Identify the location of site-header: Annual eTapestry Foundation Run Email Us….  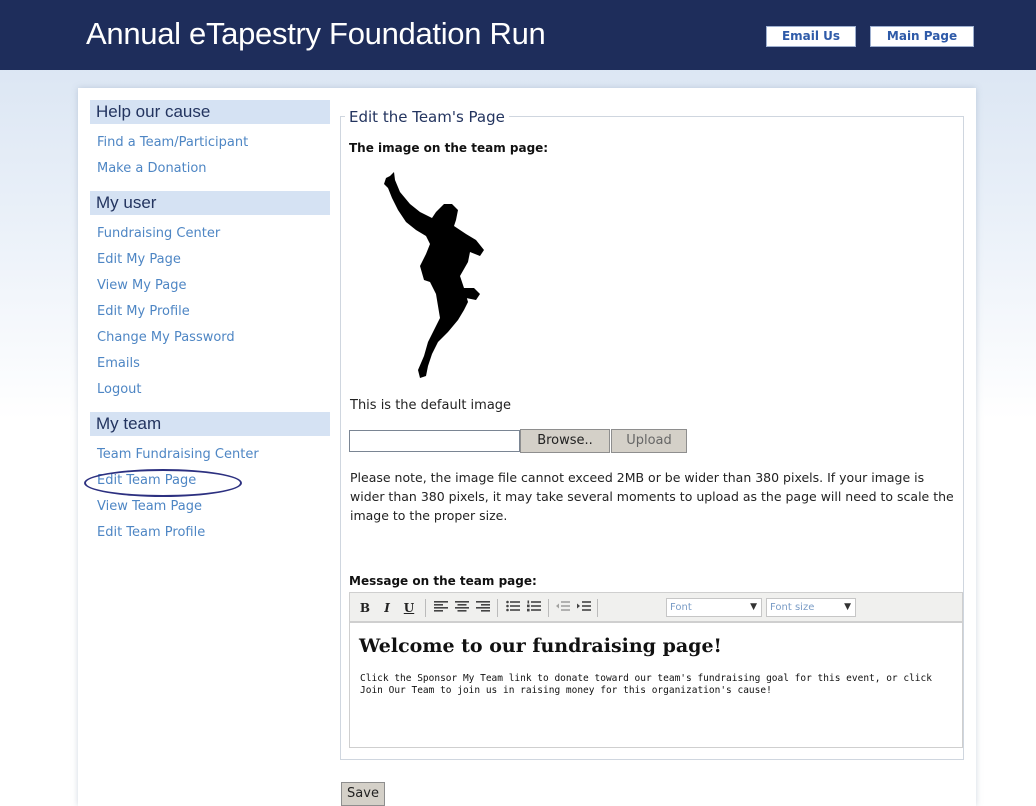
(518, 35).